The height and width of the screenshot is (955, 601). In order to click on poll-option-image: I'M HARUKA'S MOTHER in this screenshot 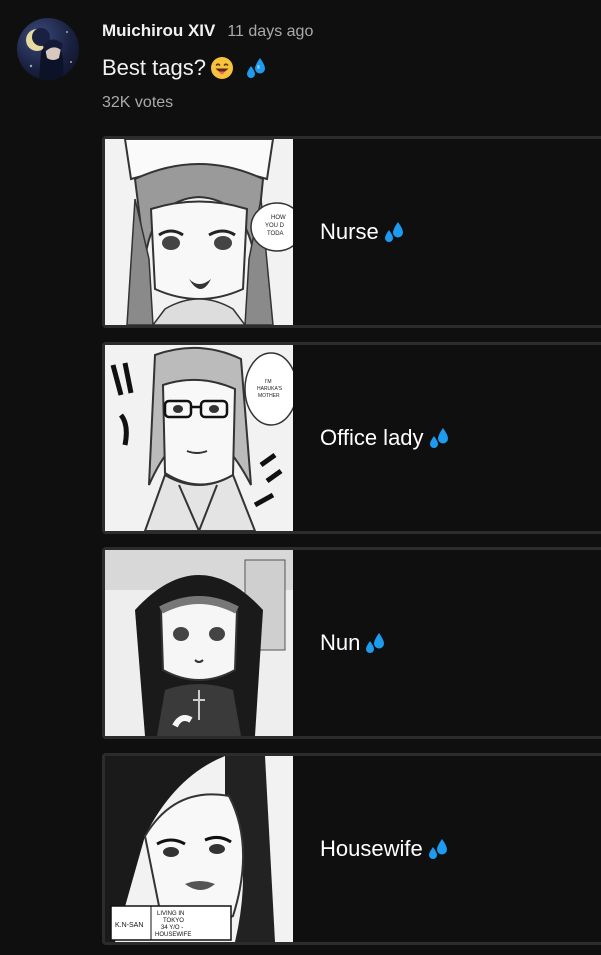, I will do `click(199, 438)`.